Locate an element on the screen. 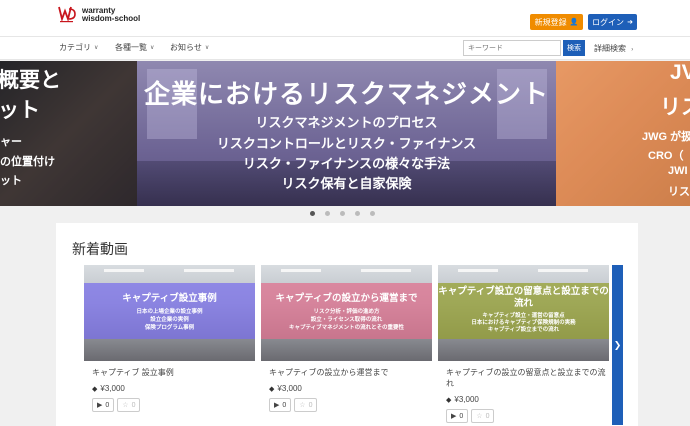 This screenshot has width=690, height=426. slide-text: ャー is located at coordinates (11, 142).